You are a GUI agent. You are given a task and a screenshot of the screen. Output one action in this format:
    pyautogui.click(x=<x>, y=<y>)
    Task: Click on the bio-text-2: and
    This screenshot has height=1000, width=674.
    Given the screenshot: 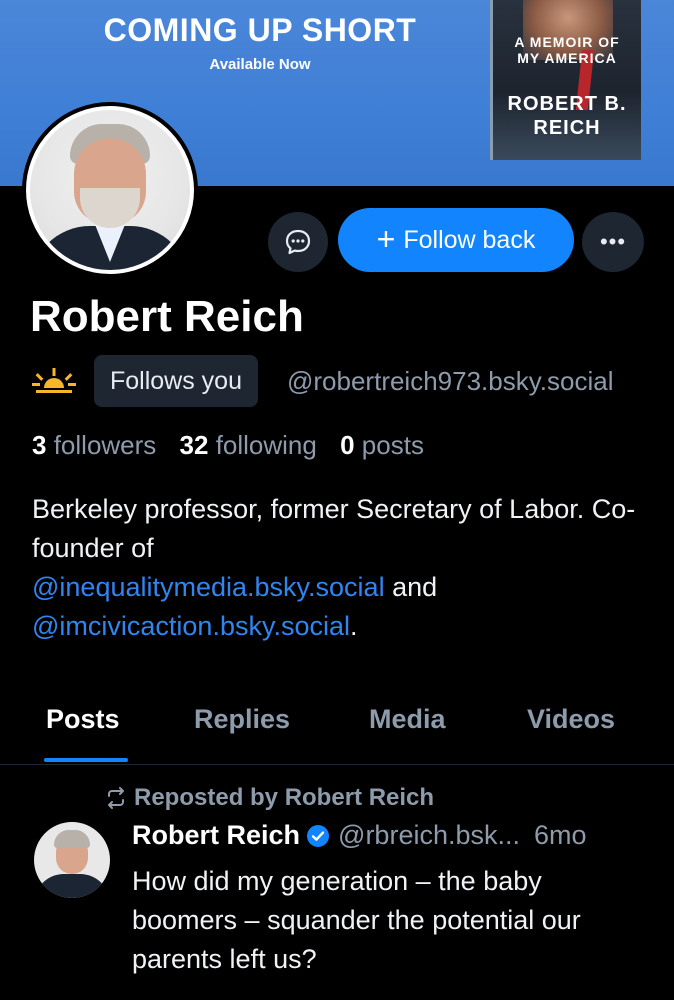 What is the action you would take?
    pyautogui.click(x=415, y=587)
    